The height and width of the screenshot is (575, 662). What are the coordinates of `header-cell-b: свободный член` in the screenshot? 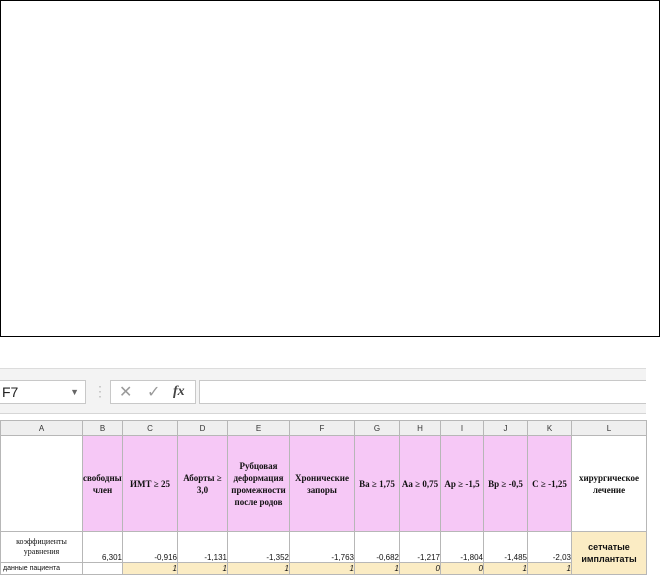 It's located at (102, 483).